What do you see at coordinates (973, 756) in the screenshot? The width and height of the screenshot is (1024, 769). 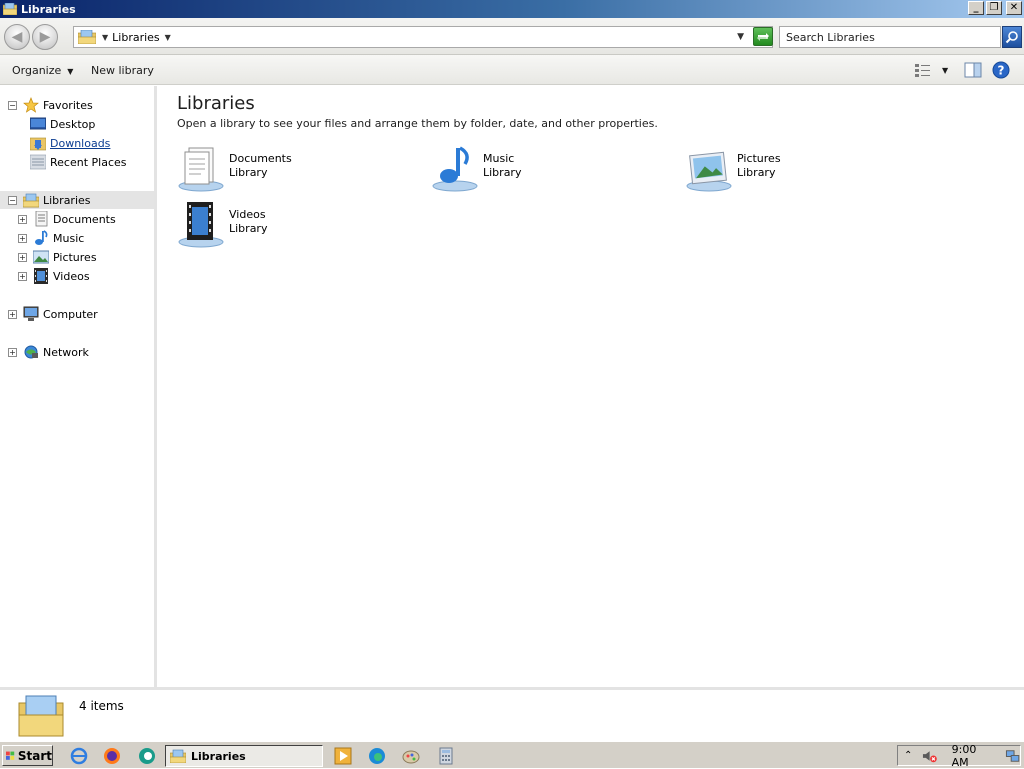 I see `clock: 9:00 AM` at bounding box center [973, 756].